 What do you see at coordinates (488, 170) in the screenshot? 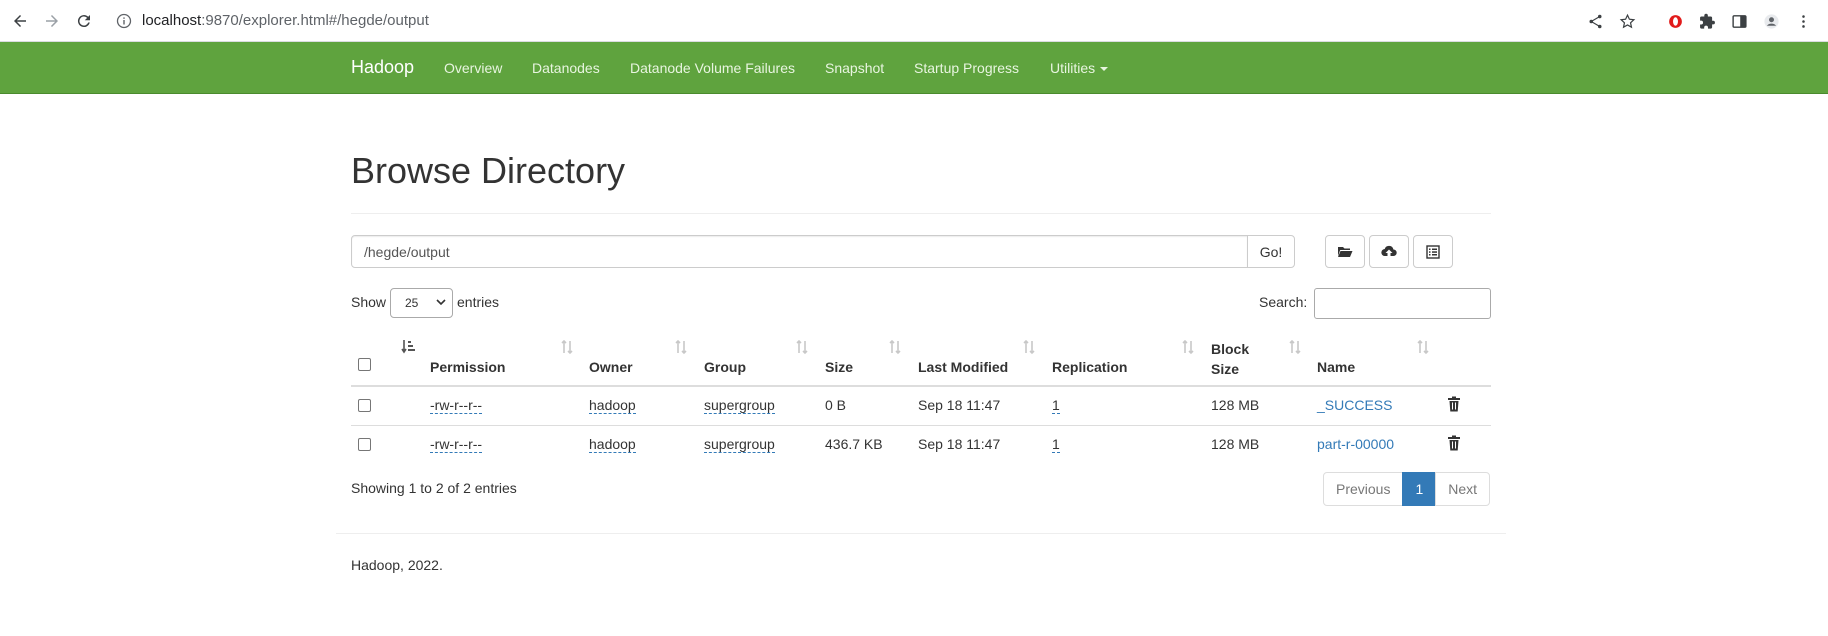
I see `page-title: Browse Directory` at bounding box center [488, 170].